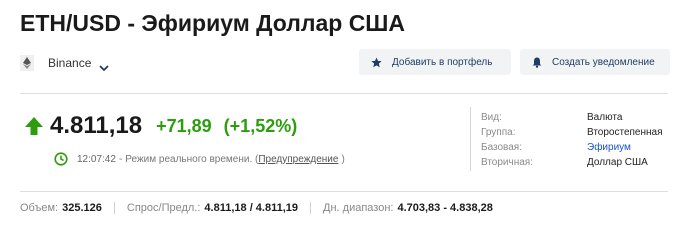 The width and height of the screenshot is (680, 250). What do you see at coordinates (192, 159) in the screenshot?
I see `realtime-text: Режим реального времени. (` at bounding box center [192, 159].